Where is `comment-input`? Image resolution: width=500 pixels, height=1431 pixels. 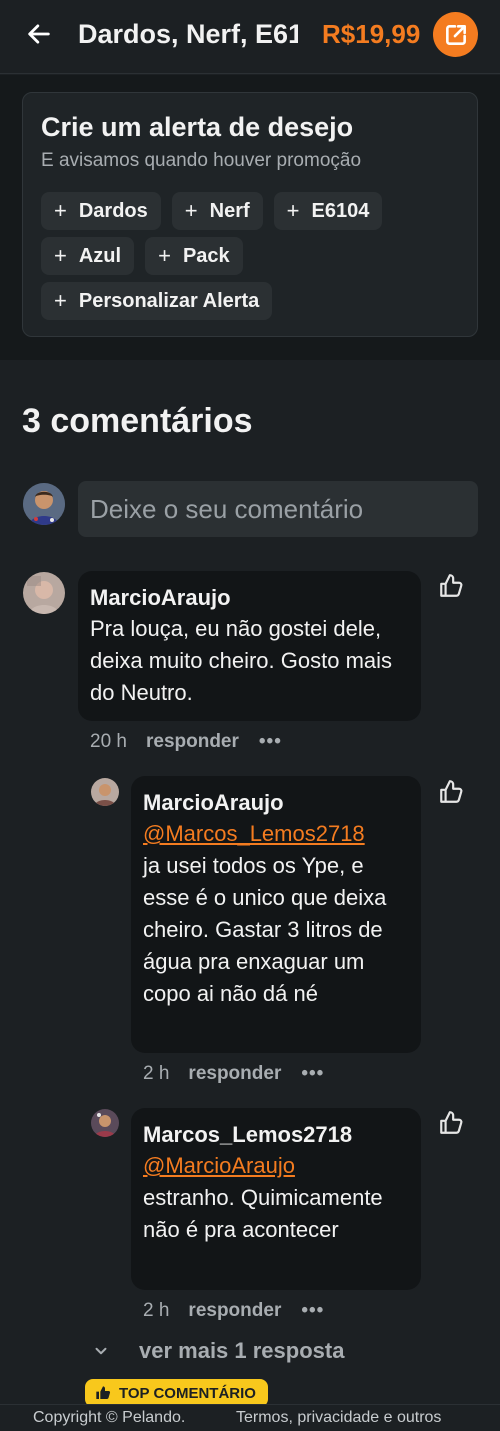
comment-input is located at coordinates (278, 509).